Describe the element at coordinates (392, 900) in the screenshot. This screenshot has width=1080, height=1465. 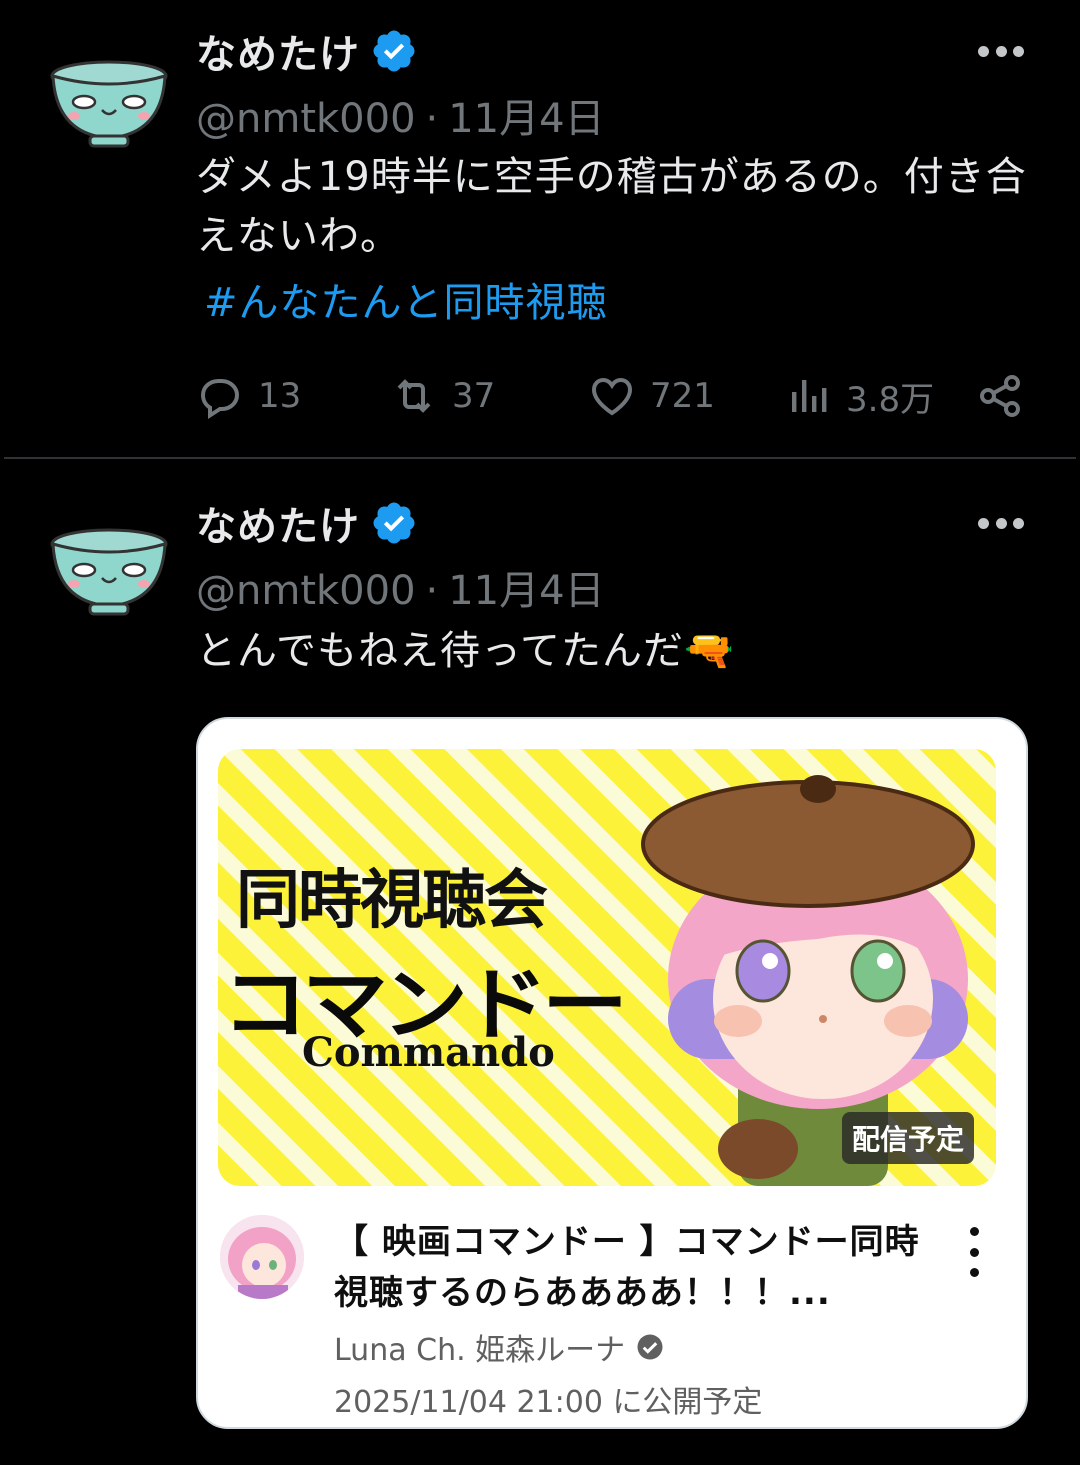
I see `thumbnail-title: 同時視聴会` at that location.